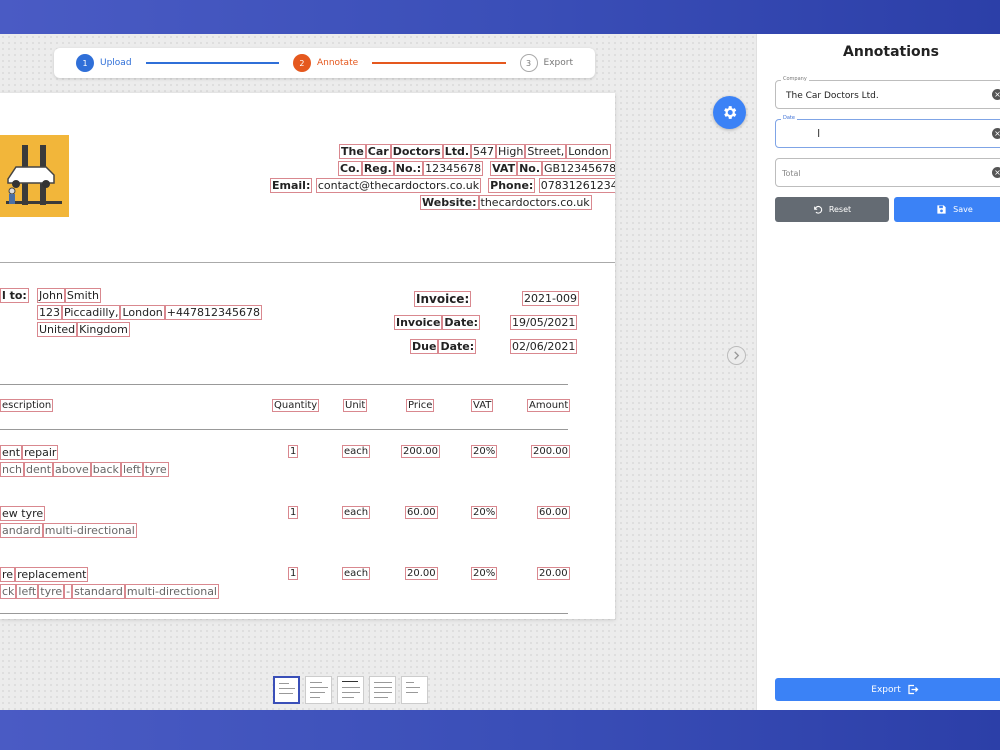 The height and width of the screenshot is (750, 1000). What do you see at coordinates (355, 405) in the screenshot?
I see `header-unit: Unit` at bounding box center [355, 405].